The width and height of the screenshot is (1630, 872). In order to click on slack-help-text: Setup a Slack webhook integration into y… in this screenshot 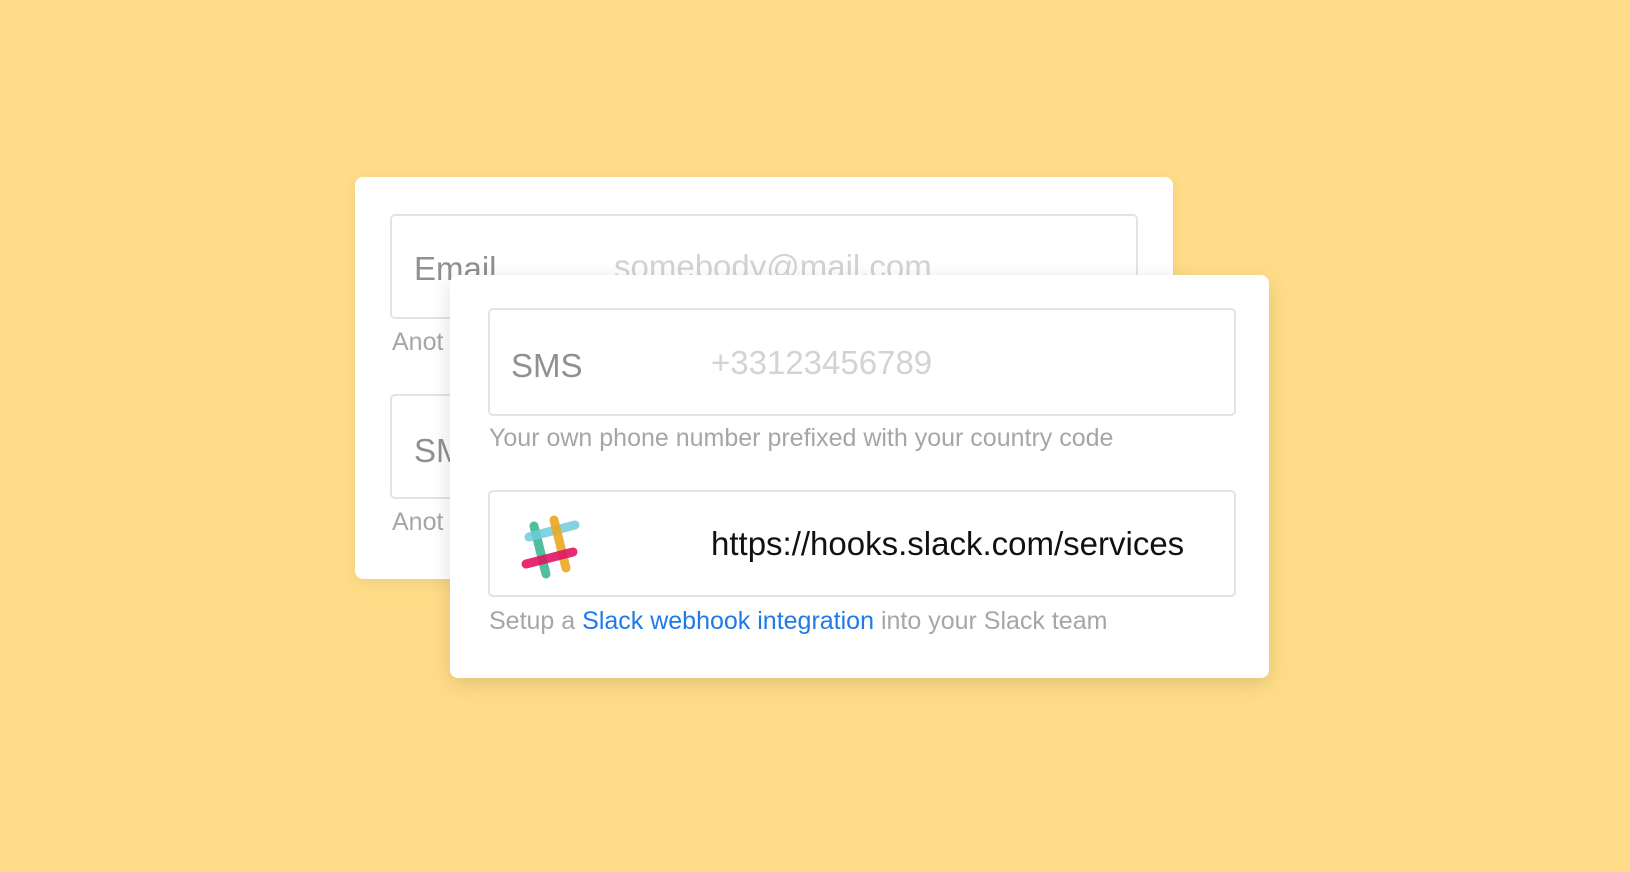, I will do `click(798, 621)`.